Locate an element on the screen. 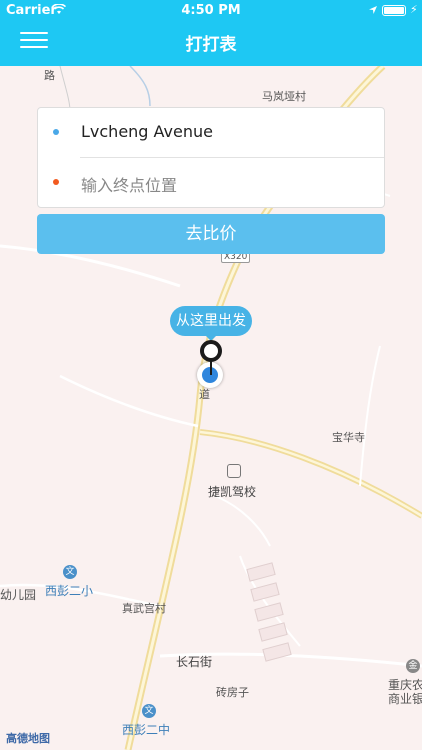 This screenshot has width=422, height=750. status-time: 4:50 PM is located at coordinates (211, 10).